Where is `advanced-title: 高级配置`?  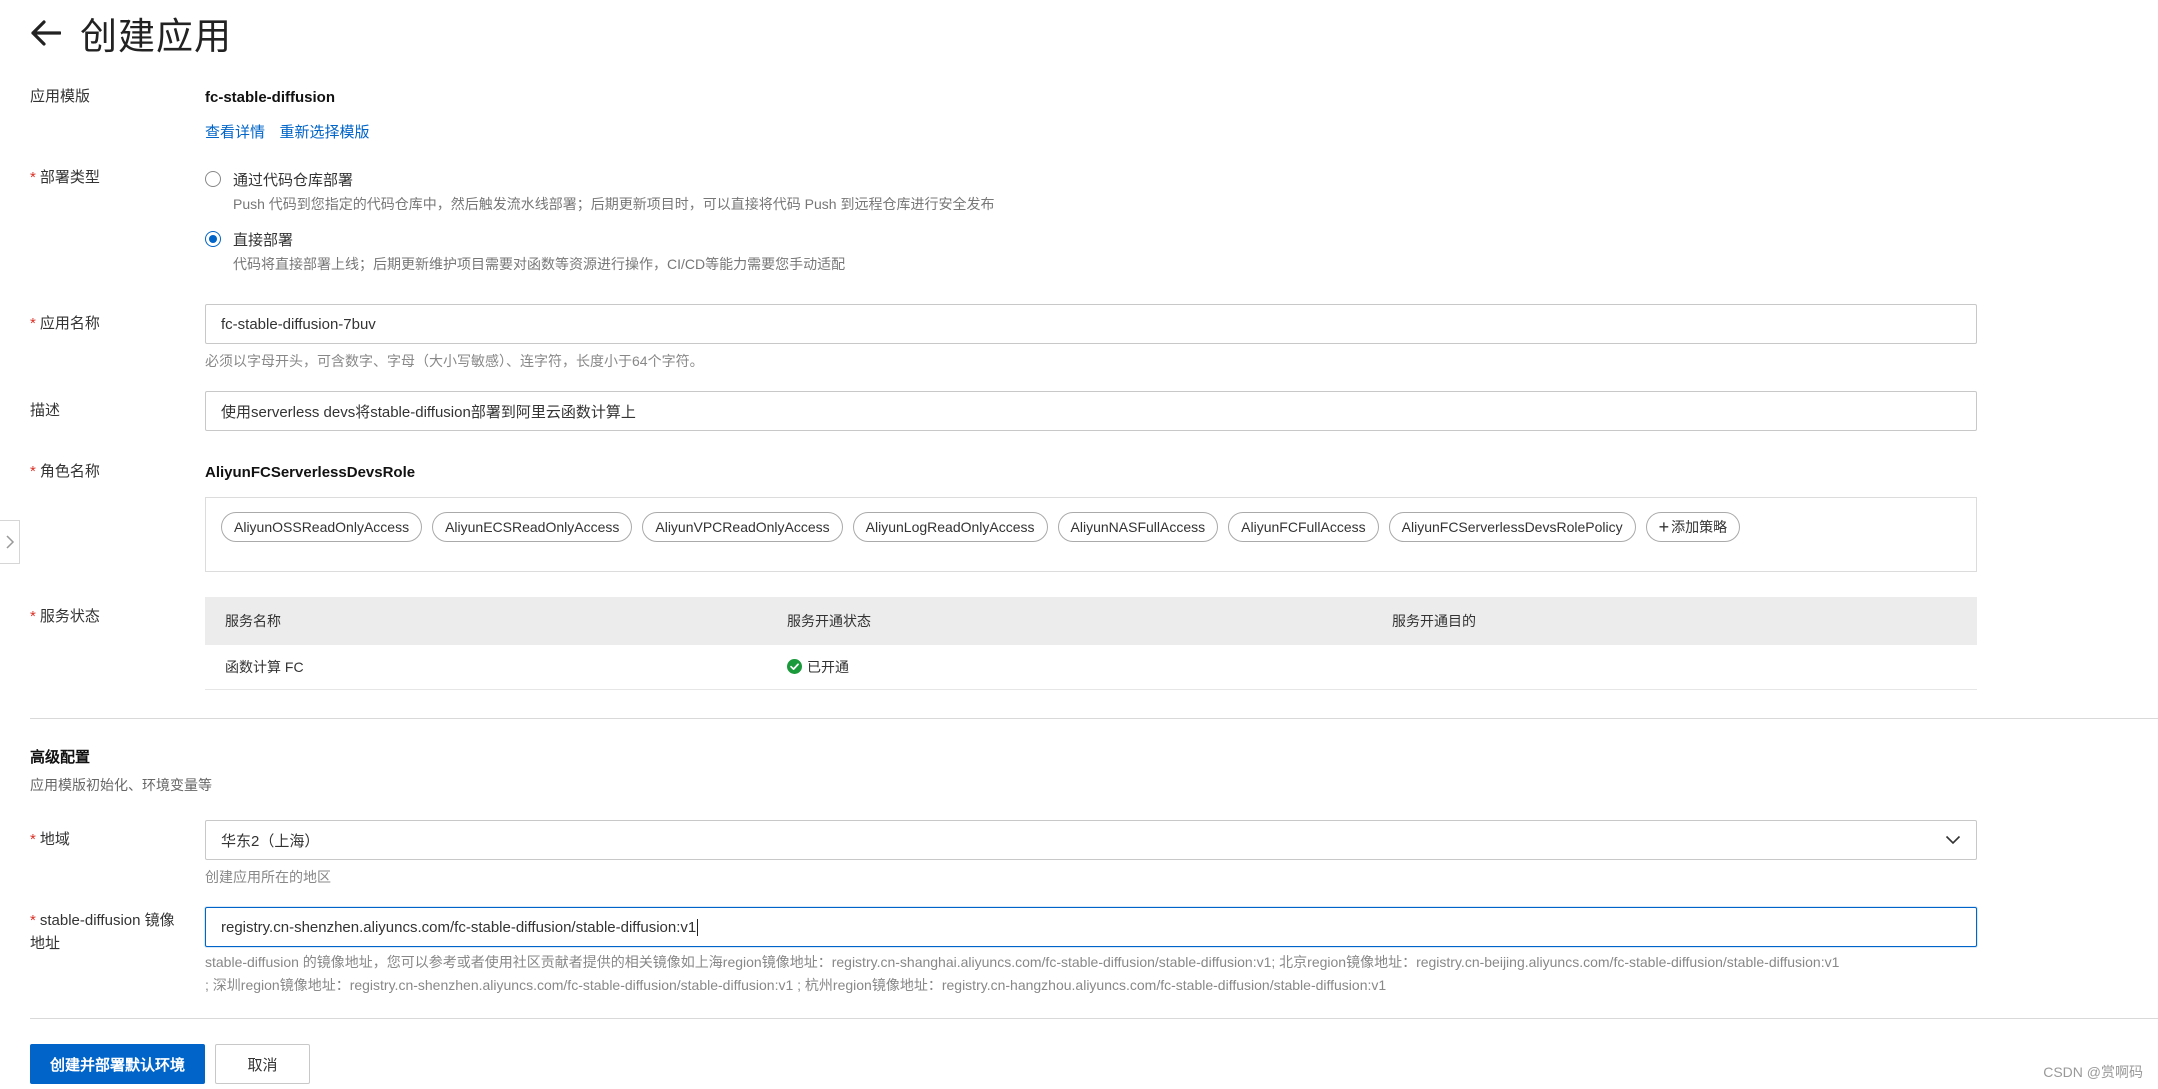 advanced-title: 高级配置 is located at coordinates (60, 757).